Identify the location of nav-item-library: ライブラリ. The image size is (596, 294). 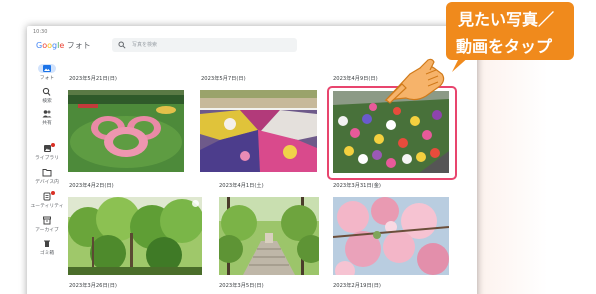
(47, 152).